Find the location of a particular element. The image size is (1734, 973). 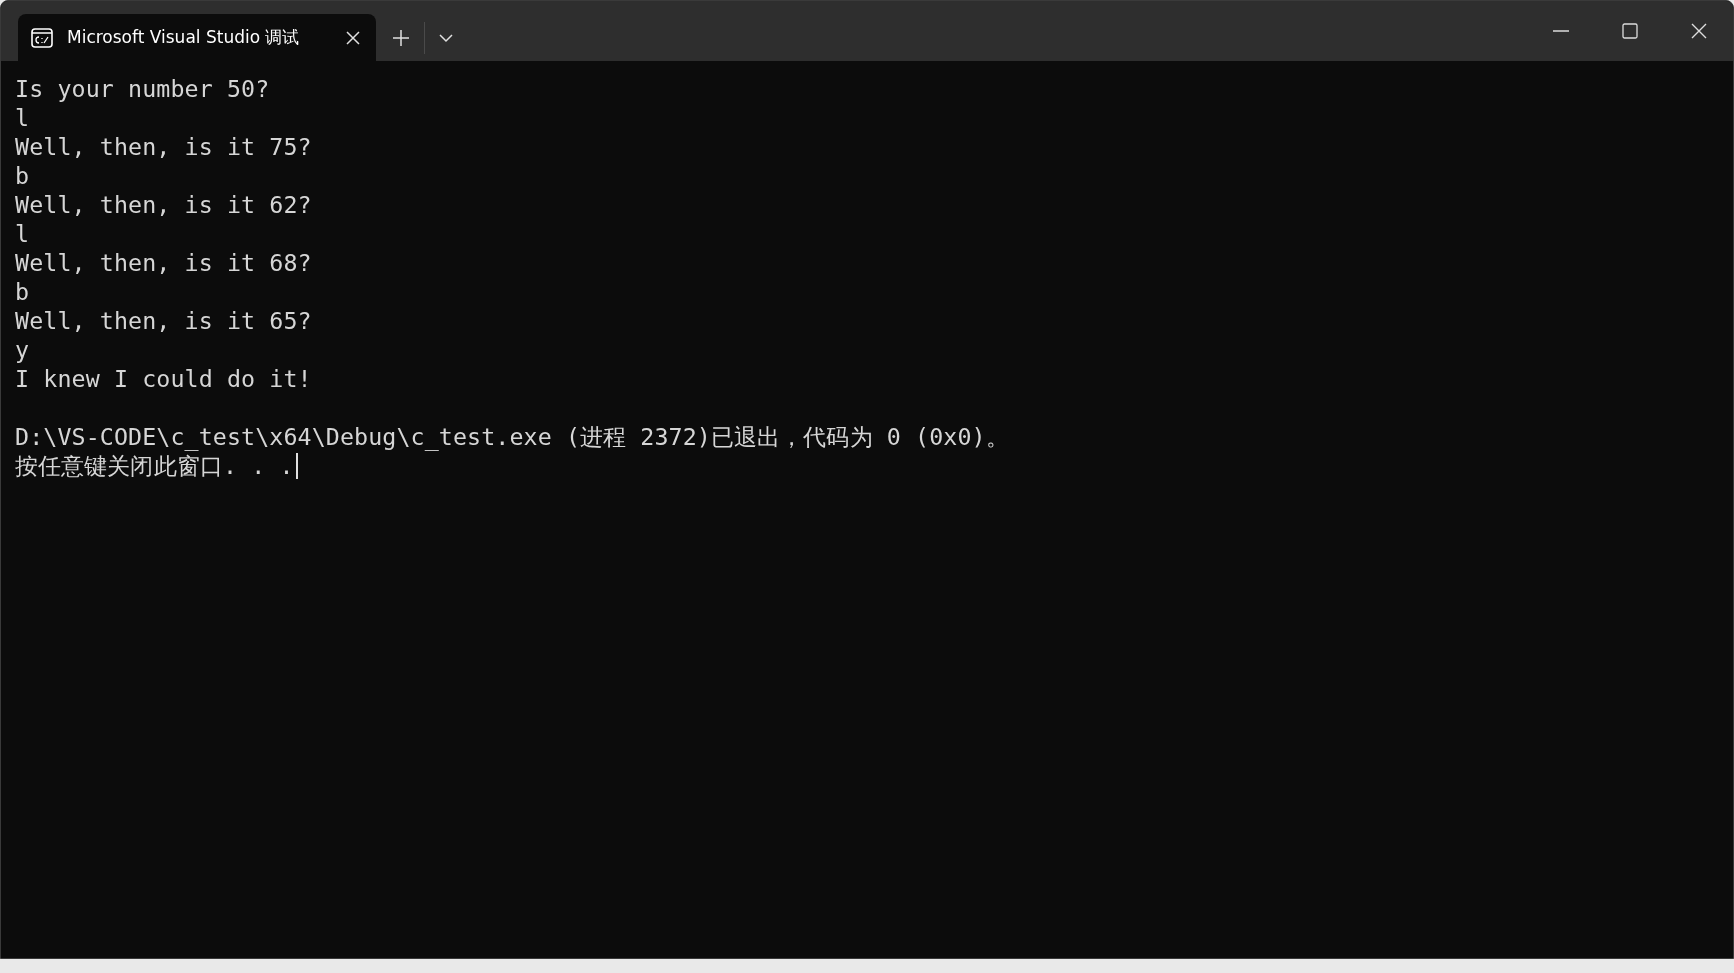

console-line: 按任意键关闭此窗口. . . is located at coordinates (154, 465).